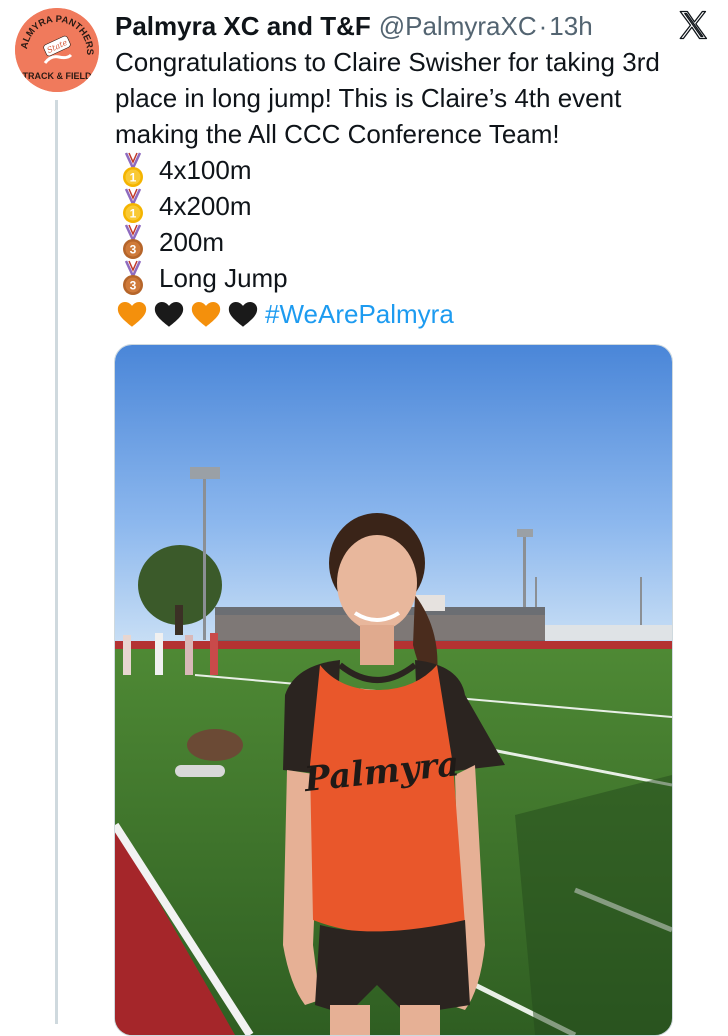  Describe the element at coordinates (243, 26) in the screenshot. I see `author-display-name: Palmyra XC and T&F` at that location.